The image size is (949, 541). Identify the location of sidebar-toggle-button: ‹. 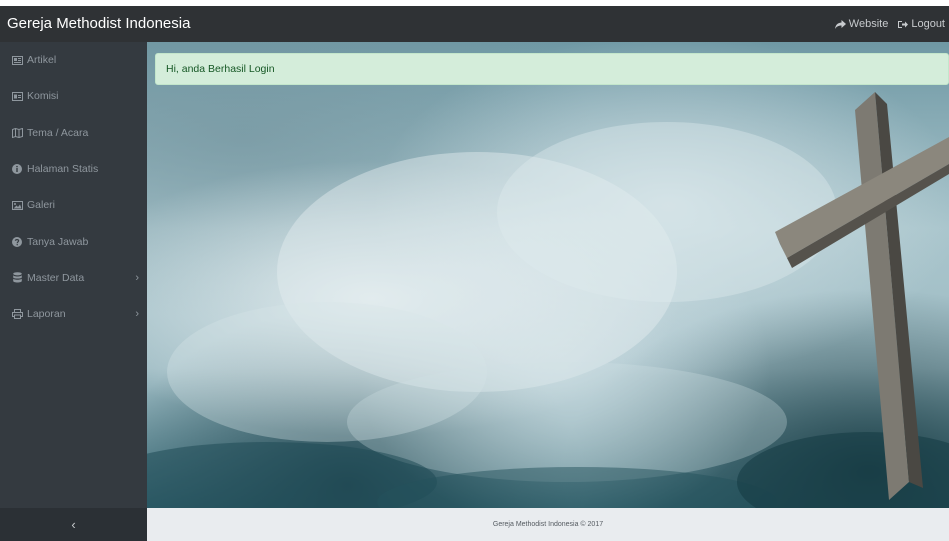
(73, 524).